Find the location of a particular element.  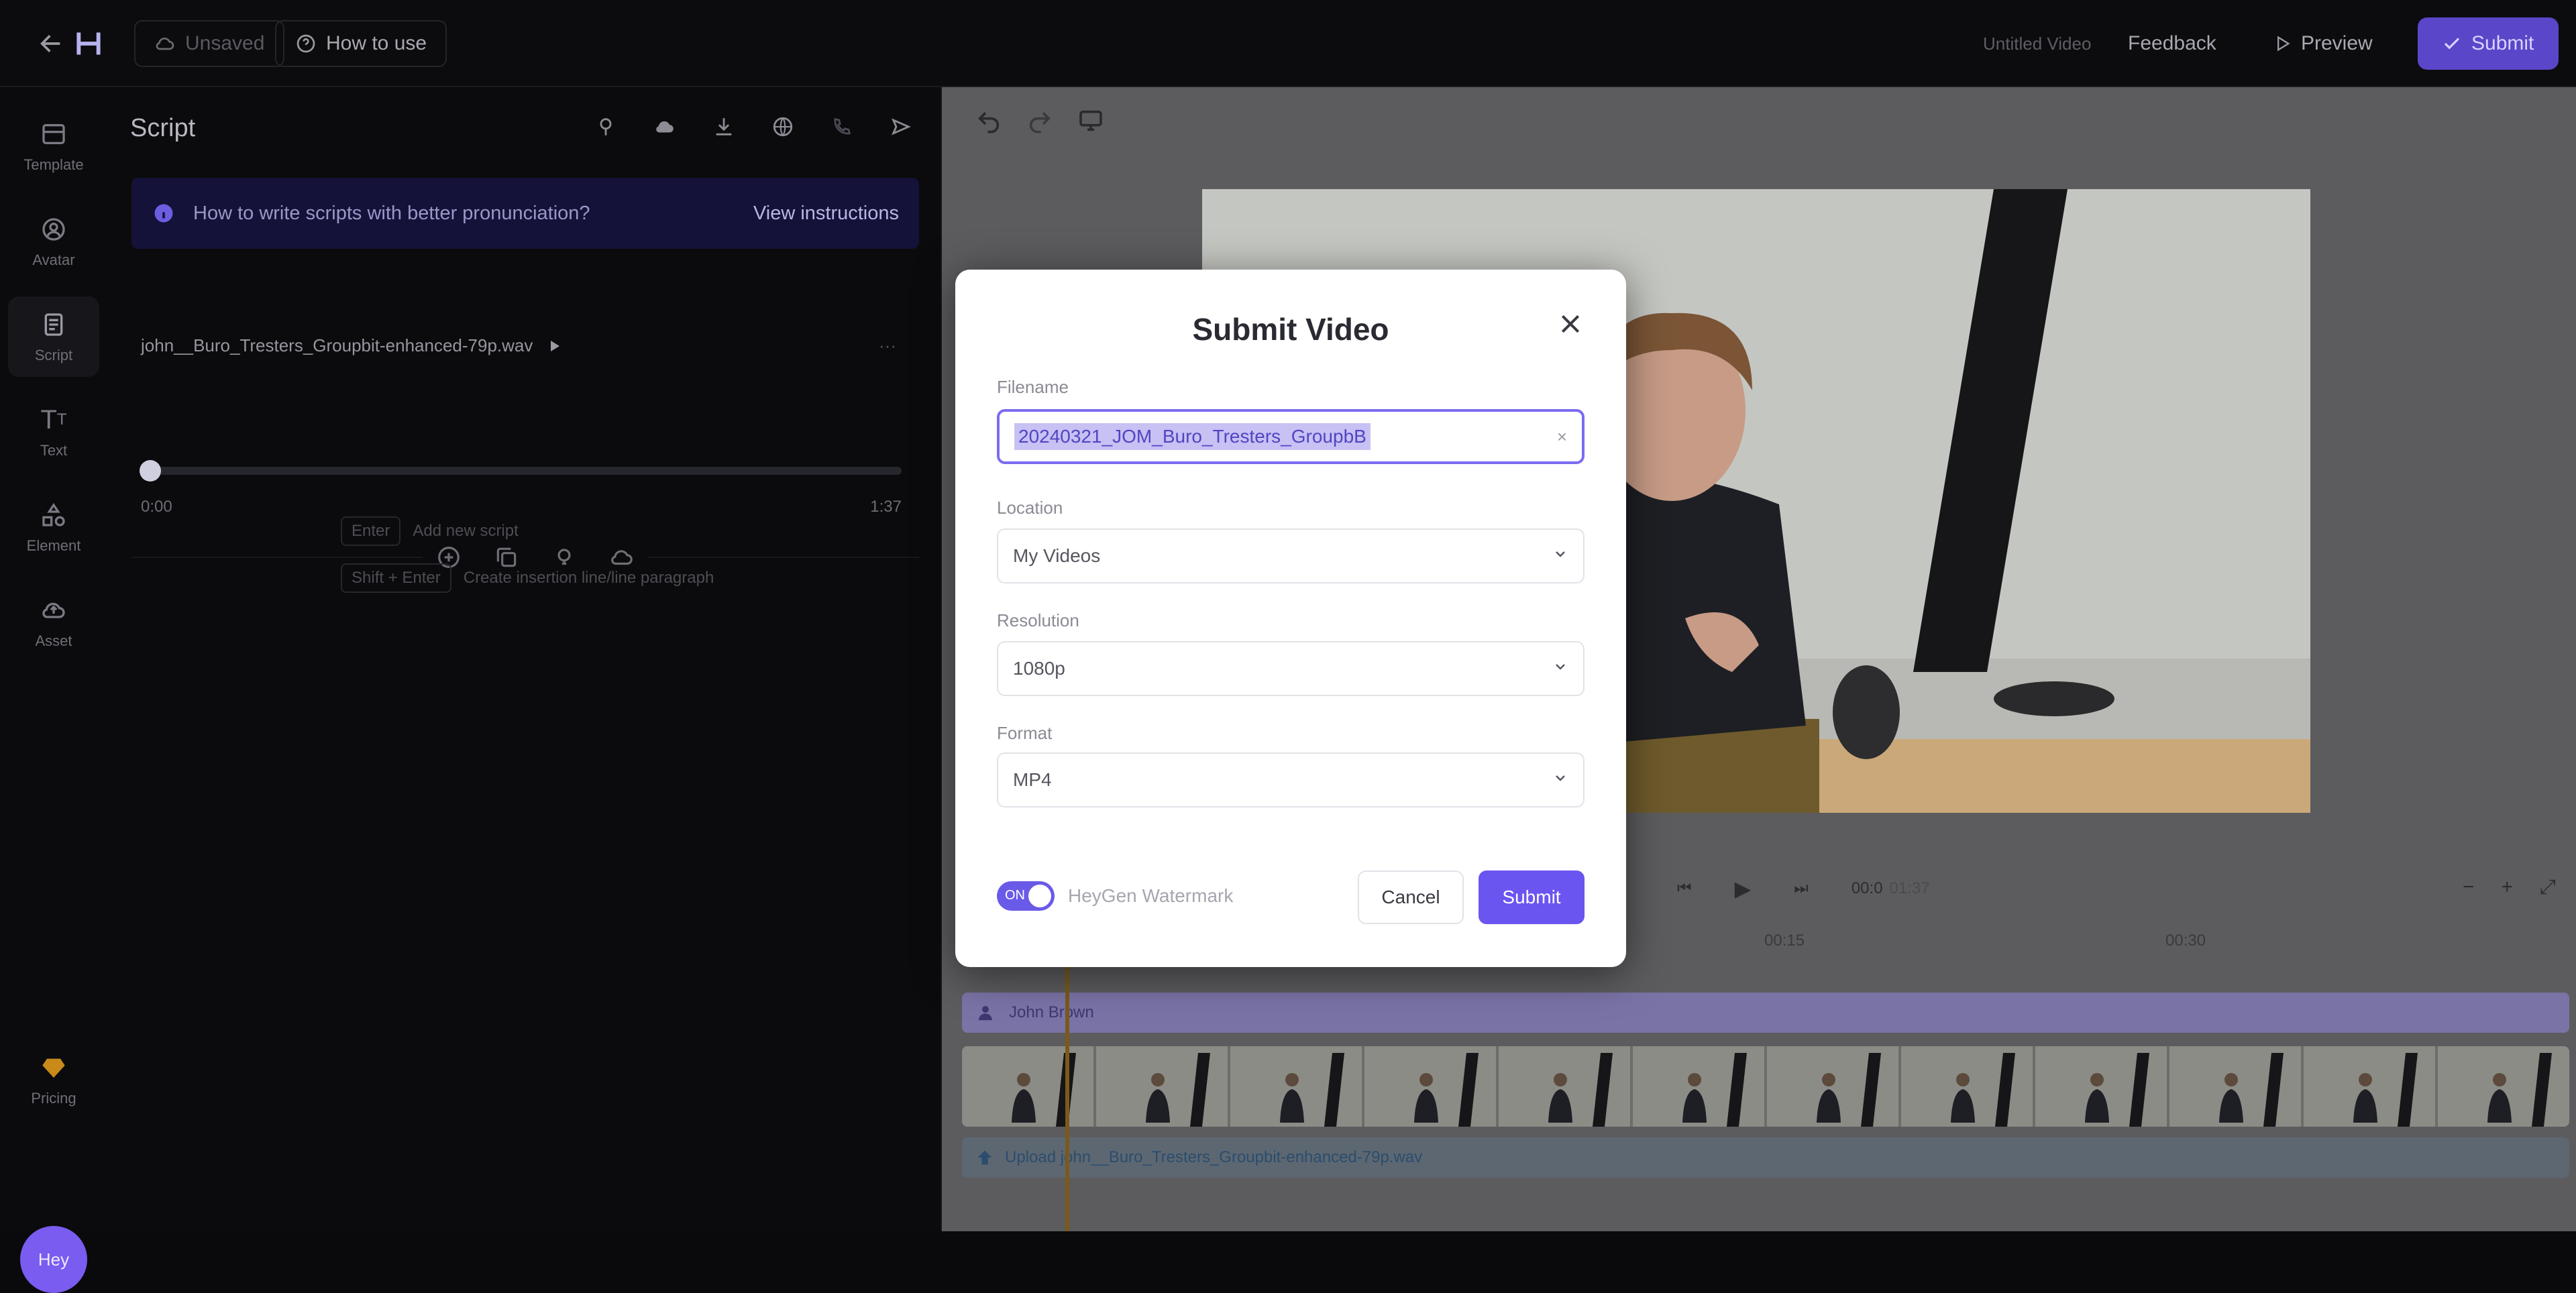

location-select: My Videos is located at coordinates (1291, 555).